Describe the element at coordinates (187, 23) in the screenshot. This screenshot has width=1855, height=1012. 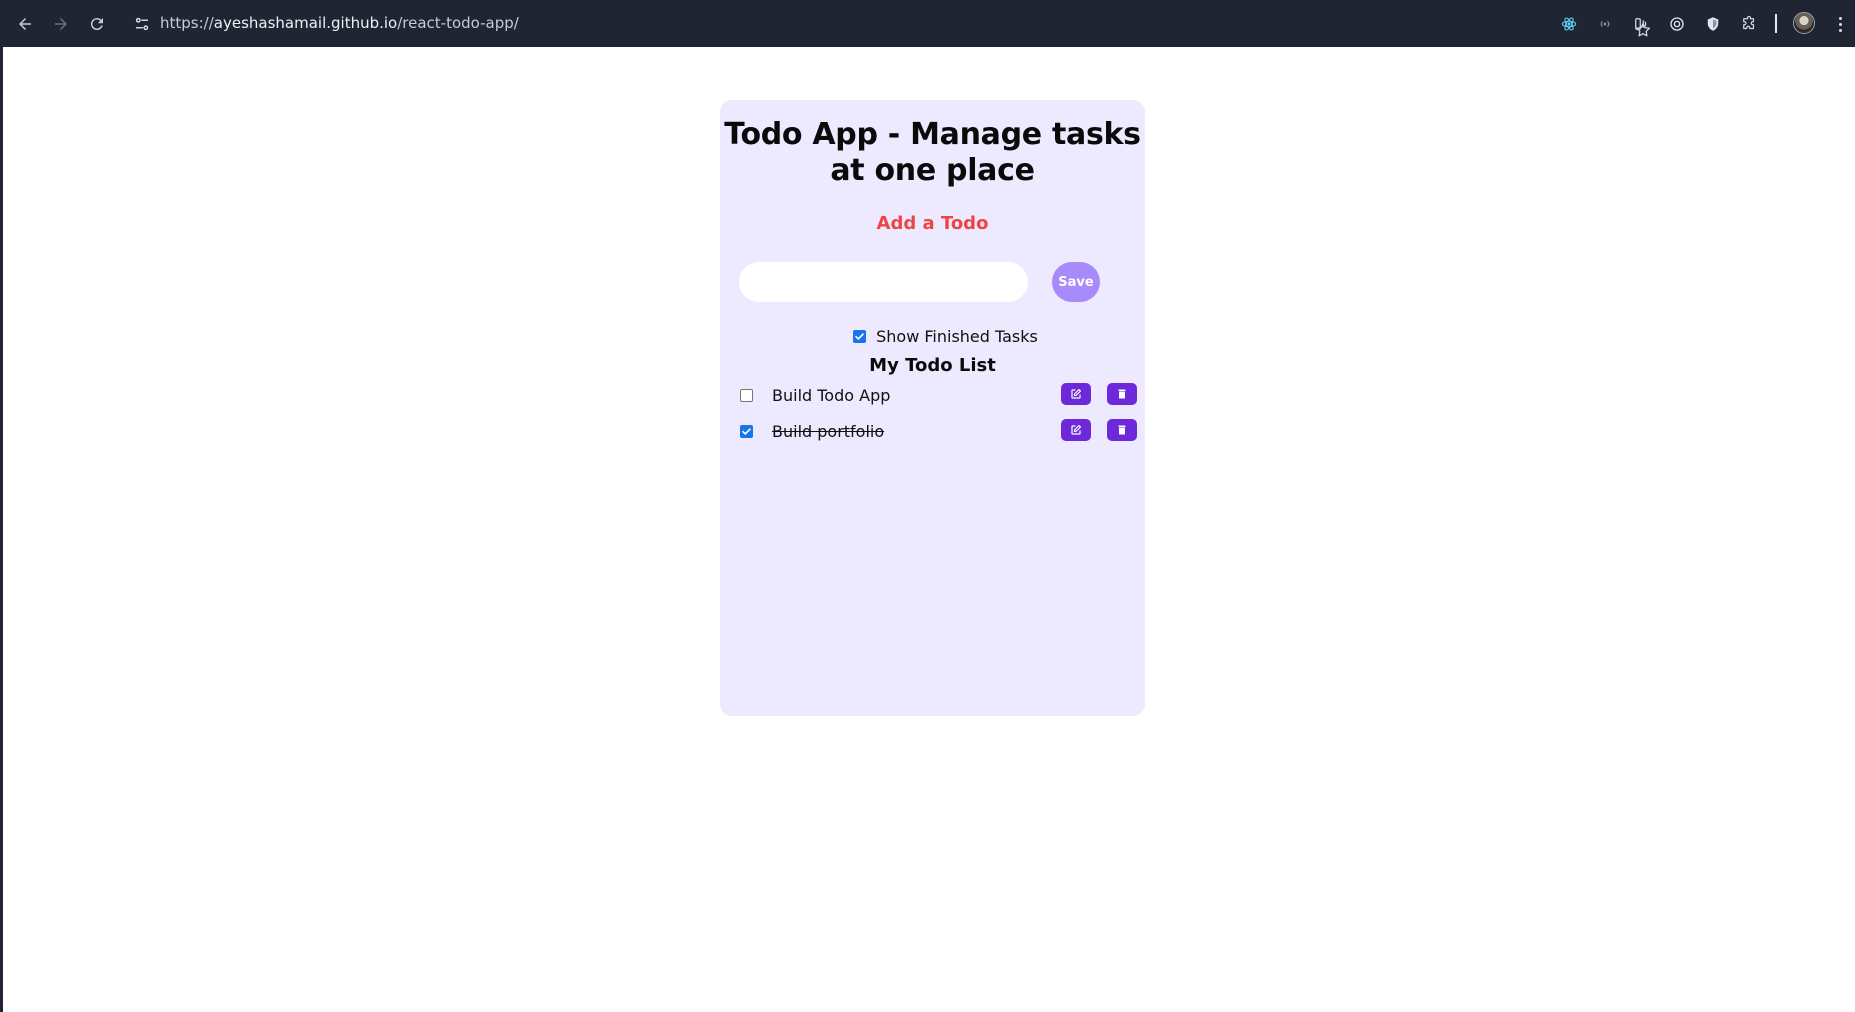
I see `url-scheme: https://` at that location.